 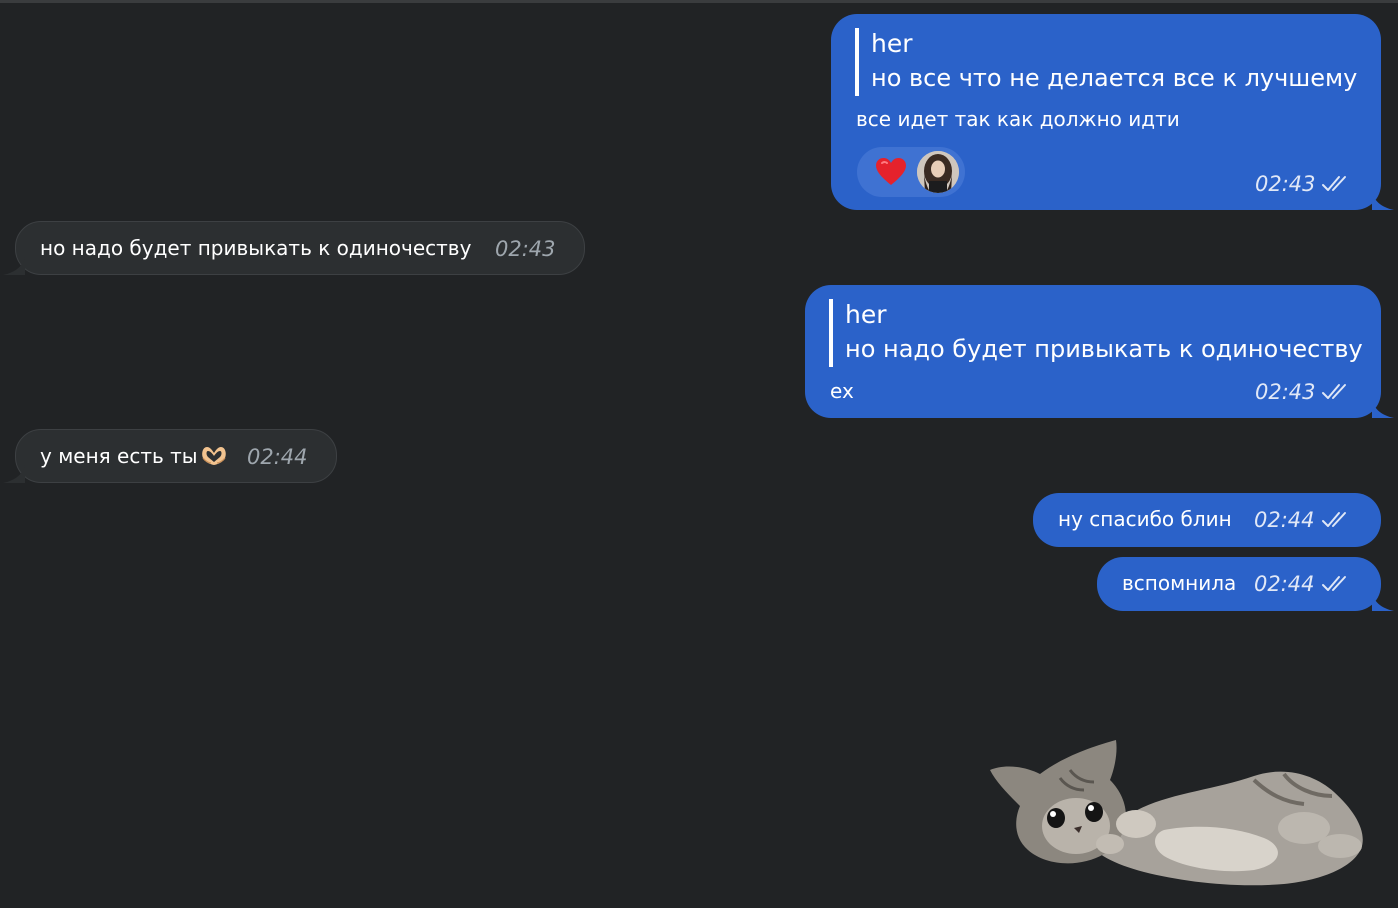 I want to click on message-text: все идет так как должно идти, so click(x=1018, y=119).